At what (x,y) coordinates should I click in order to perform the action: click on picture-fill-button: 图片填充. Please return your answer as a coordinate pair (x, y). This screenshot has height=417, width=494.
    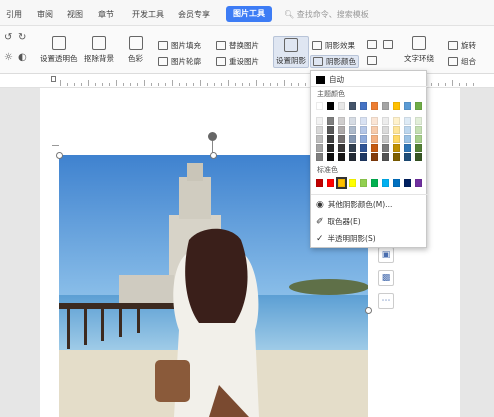
    Looking at the image, I should click on (179, 45).